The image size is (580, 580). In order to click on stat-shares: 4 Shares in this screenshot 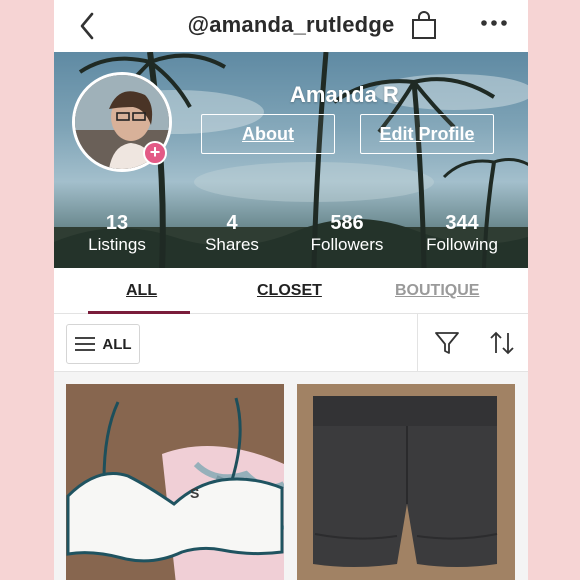, I will do `click(232, 234)`.